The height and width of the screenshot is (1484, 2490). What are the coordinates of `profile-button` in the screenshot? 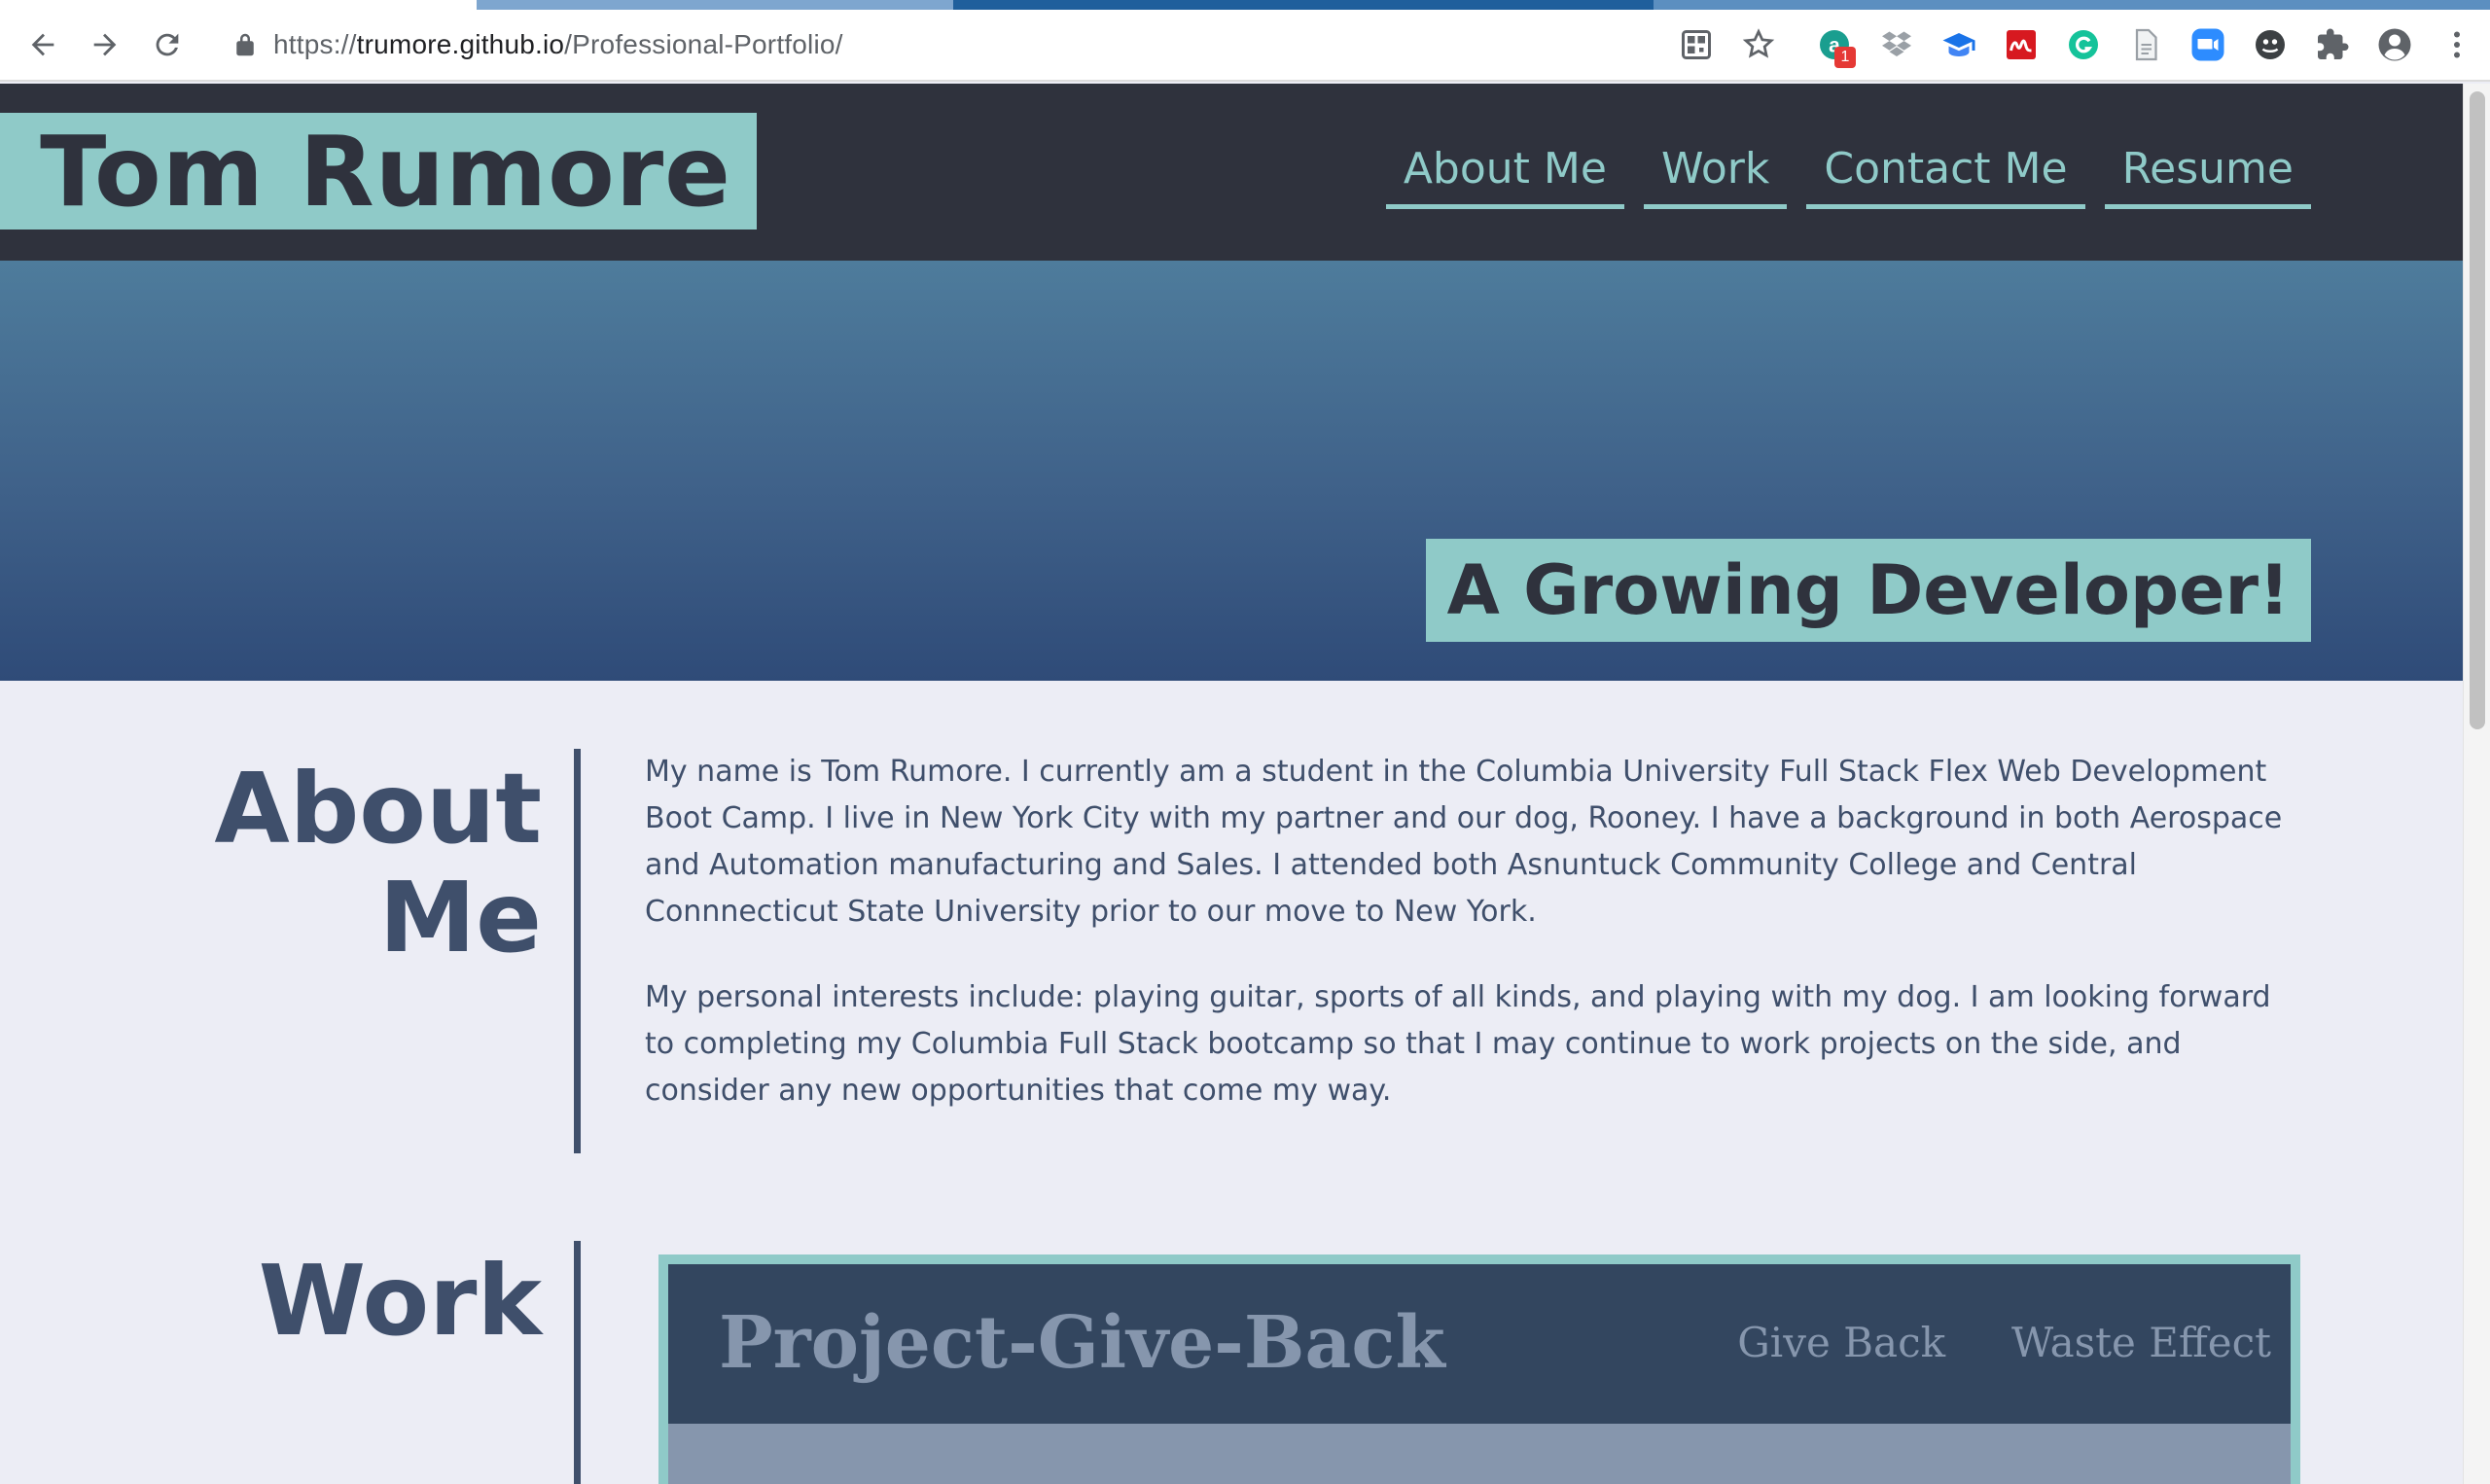 It's located at (2394, 45).